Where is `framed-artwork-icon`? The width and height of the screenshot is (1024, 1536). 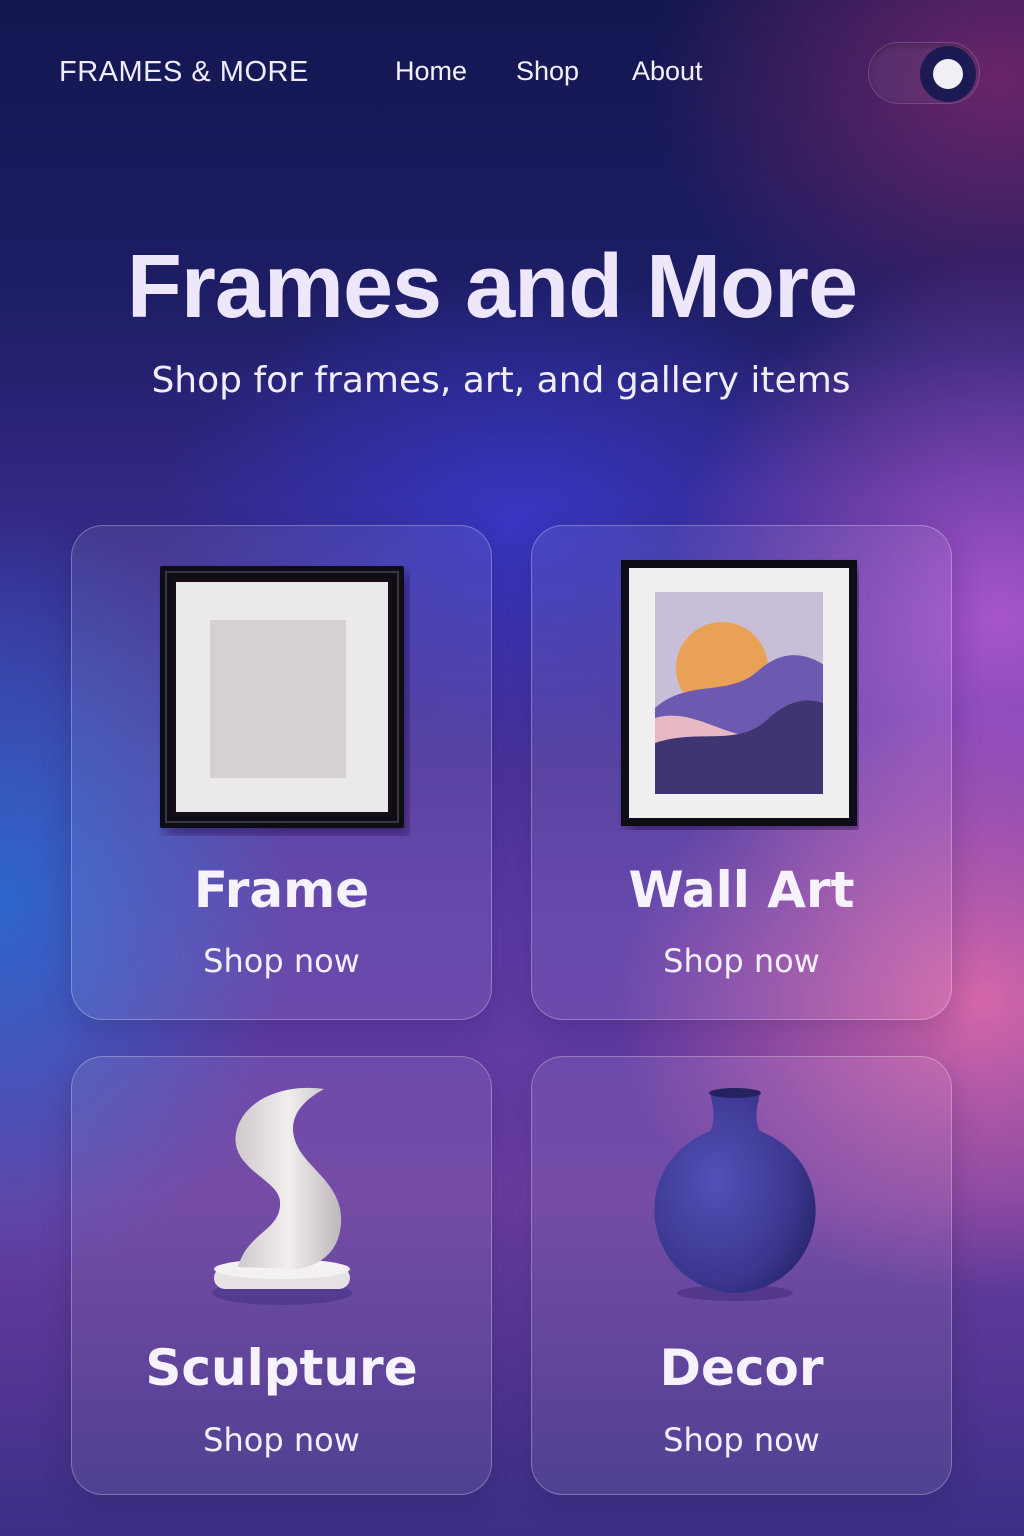
framed-artwork-icon is located at coordinates (739, 693).